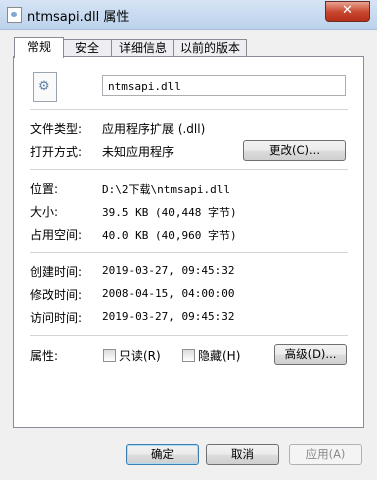 The image size is (377, 480). What do you see at coordinates (56, 152) in the screenshot?
I see `open-with-label: 打开方式:` at bounding box center [56, 152].